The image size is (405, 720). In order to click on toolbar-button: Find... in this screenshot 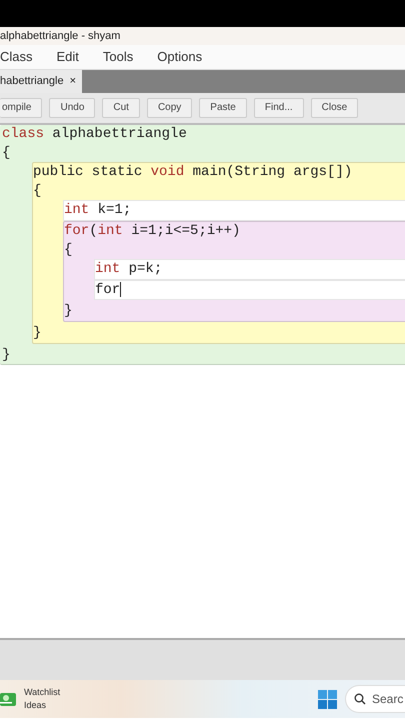, I will do `click(279, 108)`.